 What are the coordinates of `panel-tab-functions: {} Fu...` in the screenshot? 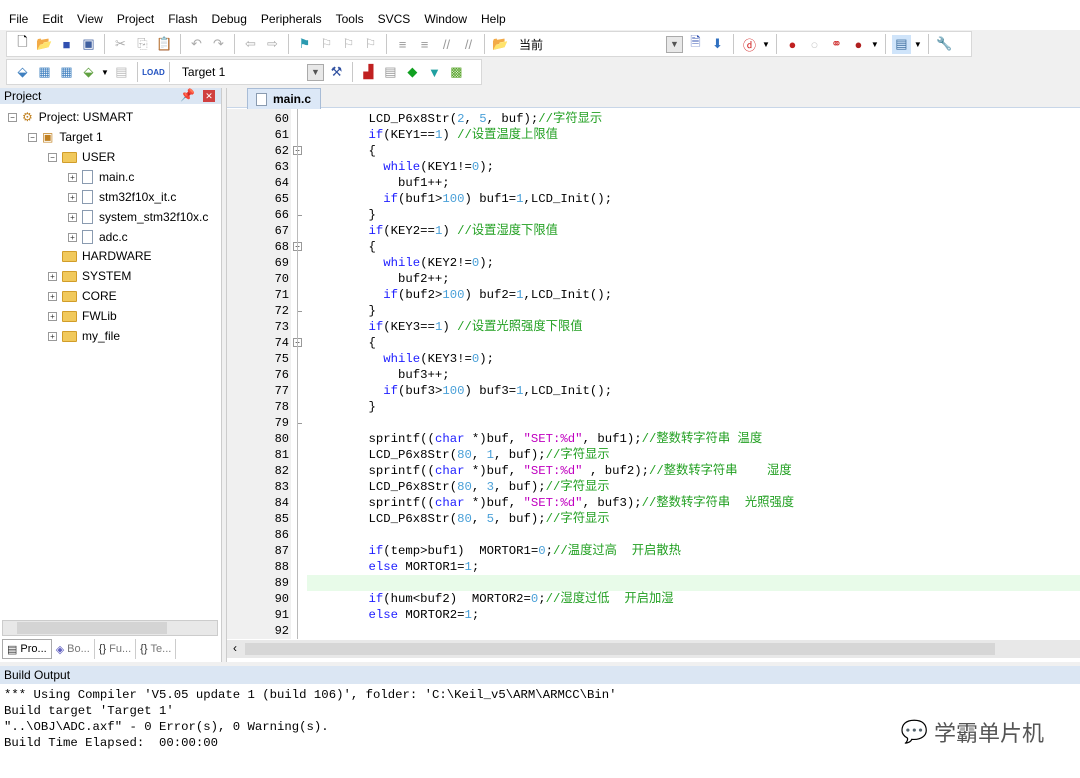 It's located at (116, 649).